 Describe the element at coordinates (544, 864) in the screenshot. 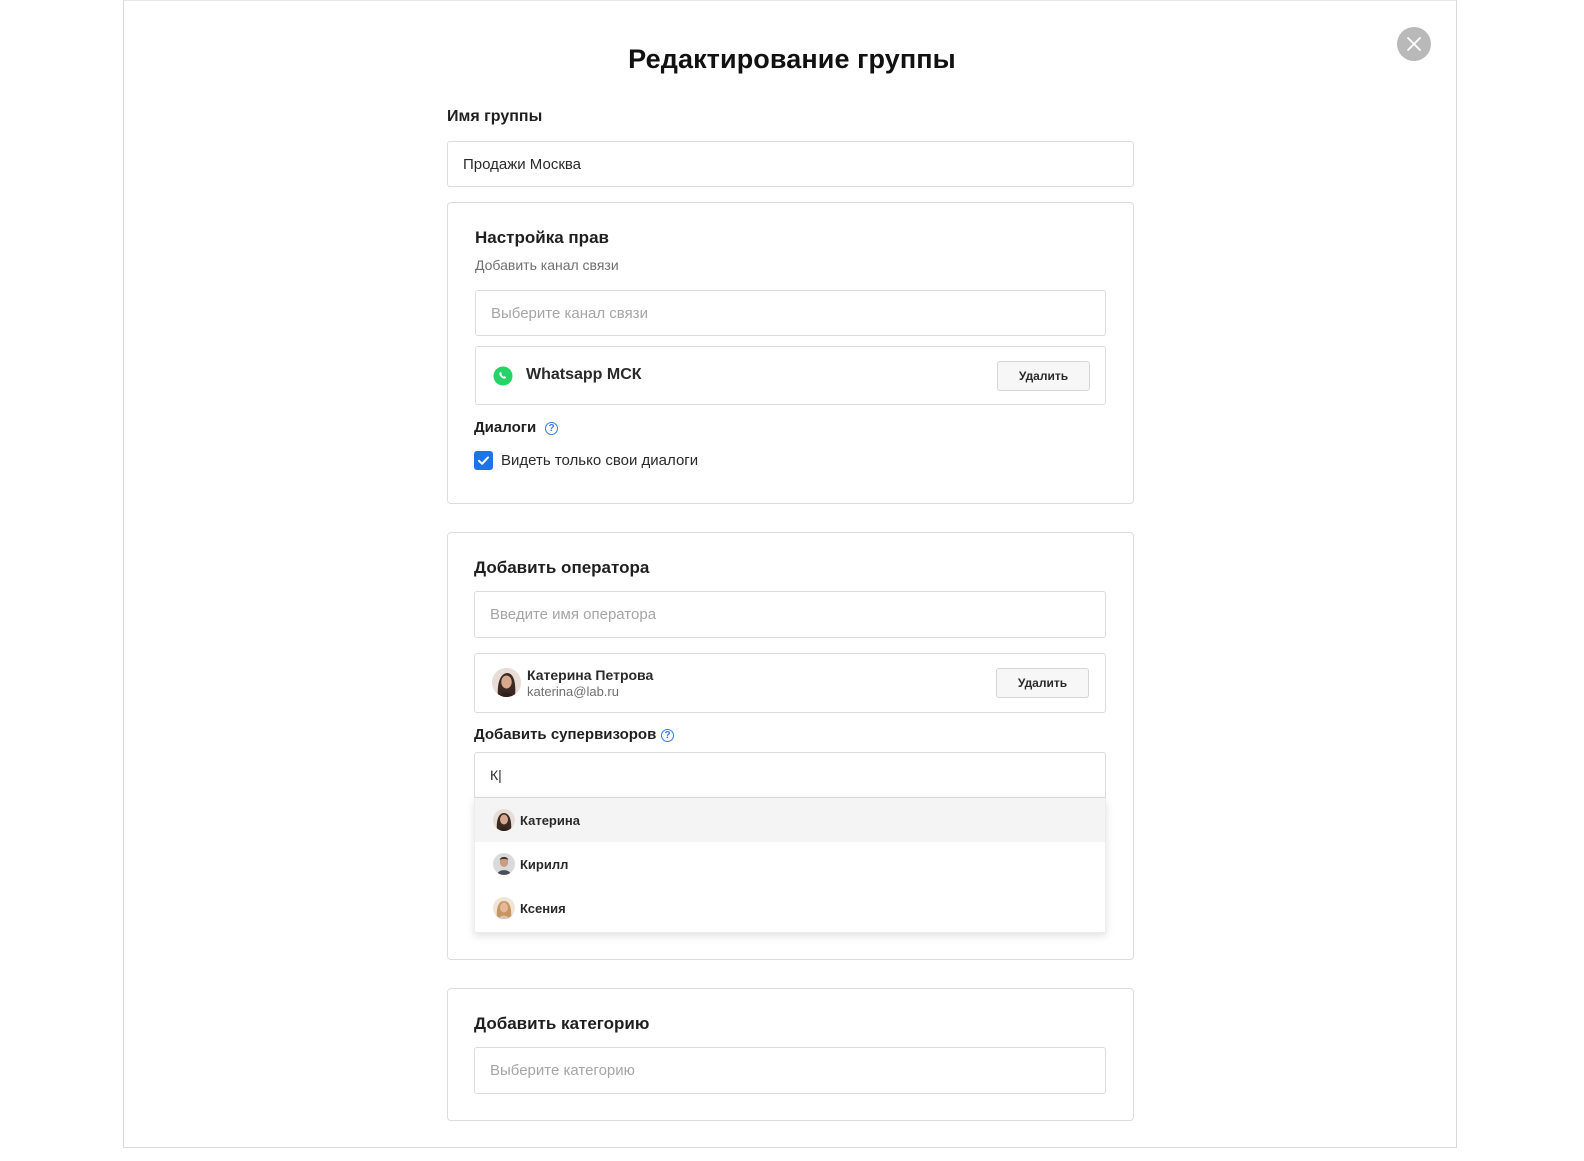

I see `suggestion-name: Кирилл` at that location.